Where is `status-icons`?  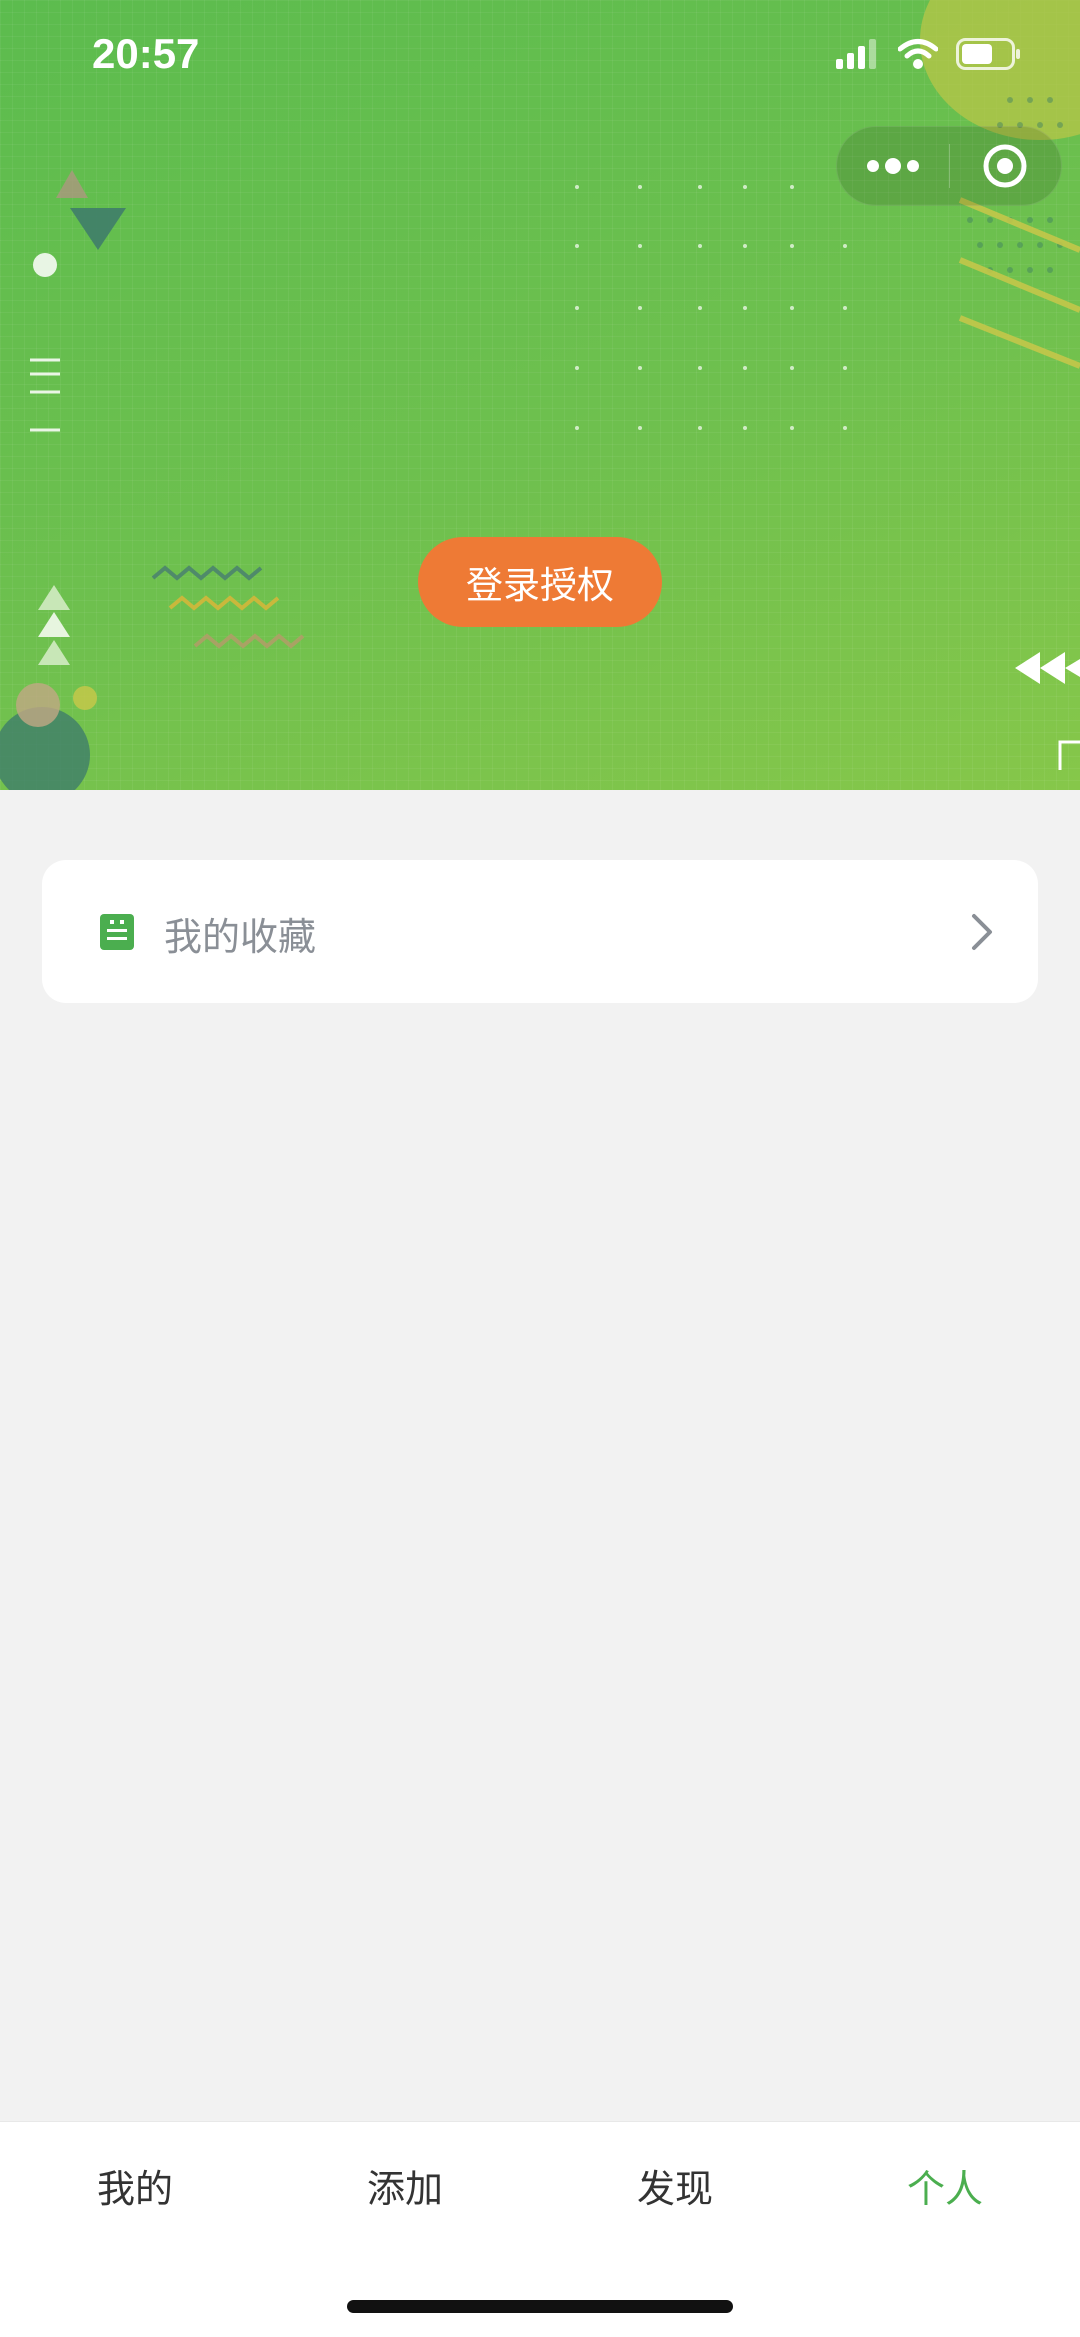 status-icons is located at coordinates (929, 54).